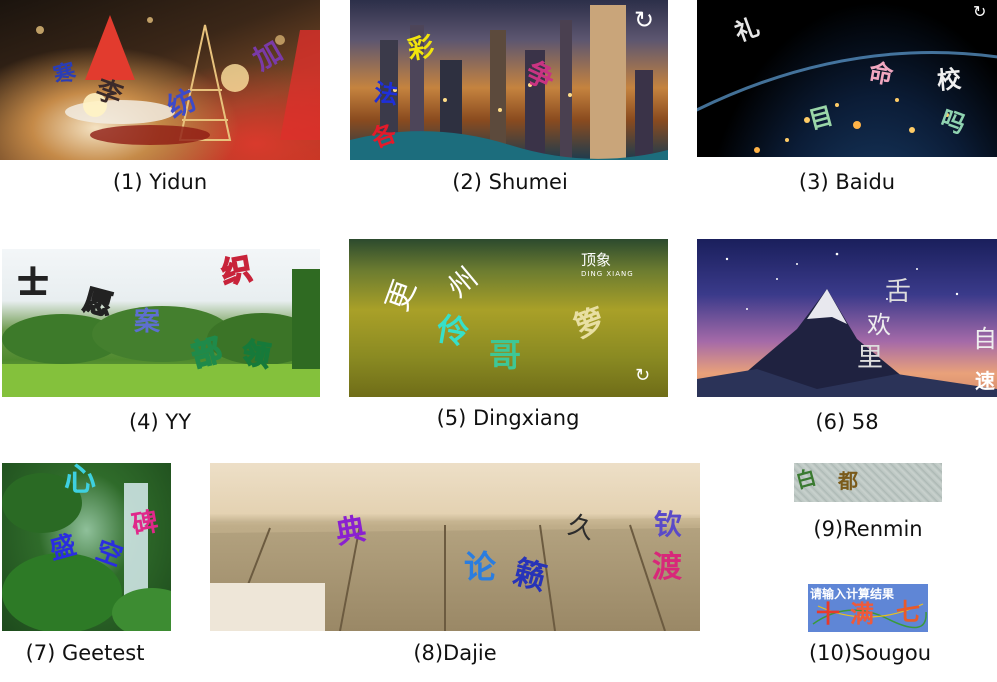  I want to click on captcha-image-shumei: ↻ 彩 法 争 各, so click(509, 80).